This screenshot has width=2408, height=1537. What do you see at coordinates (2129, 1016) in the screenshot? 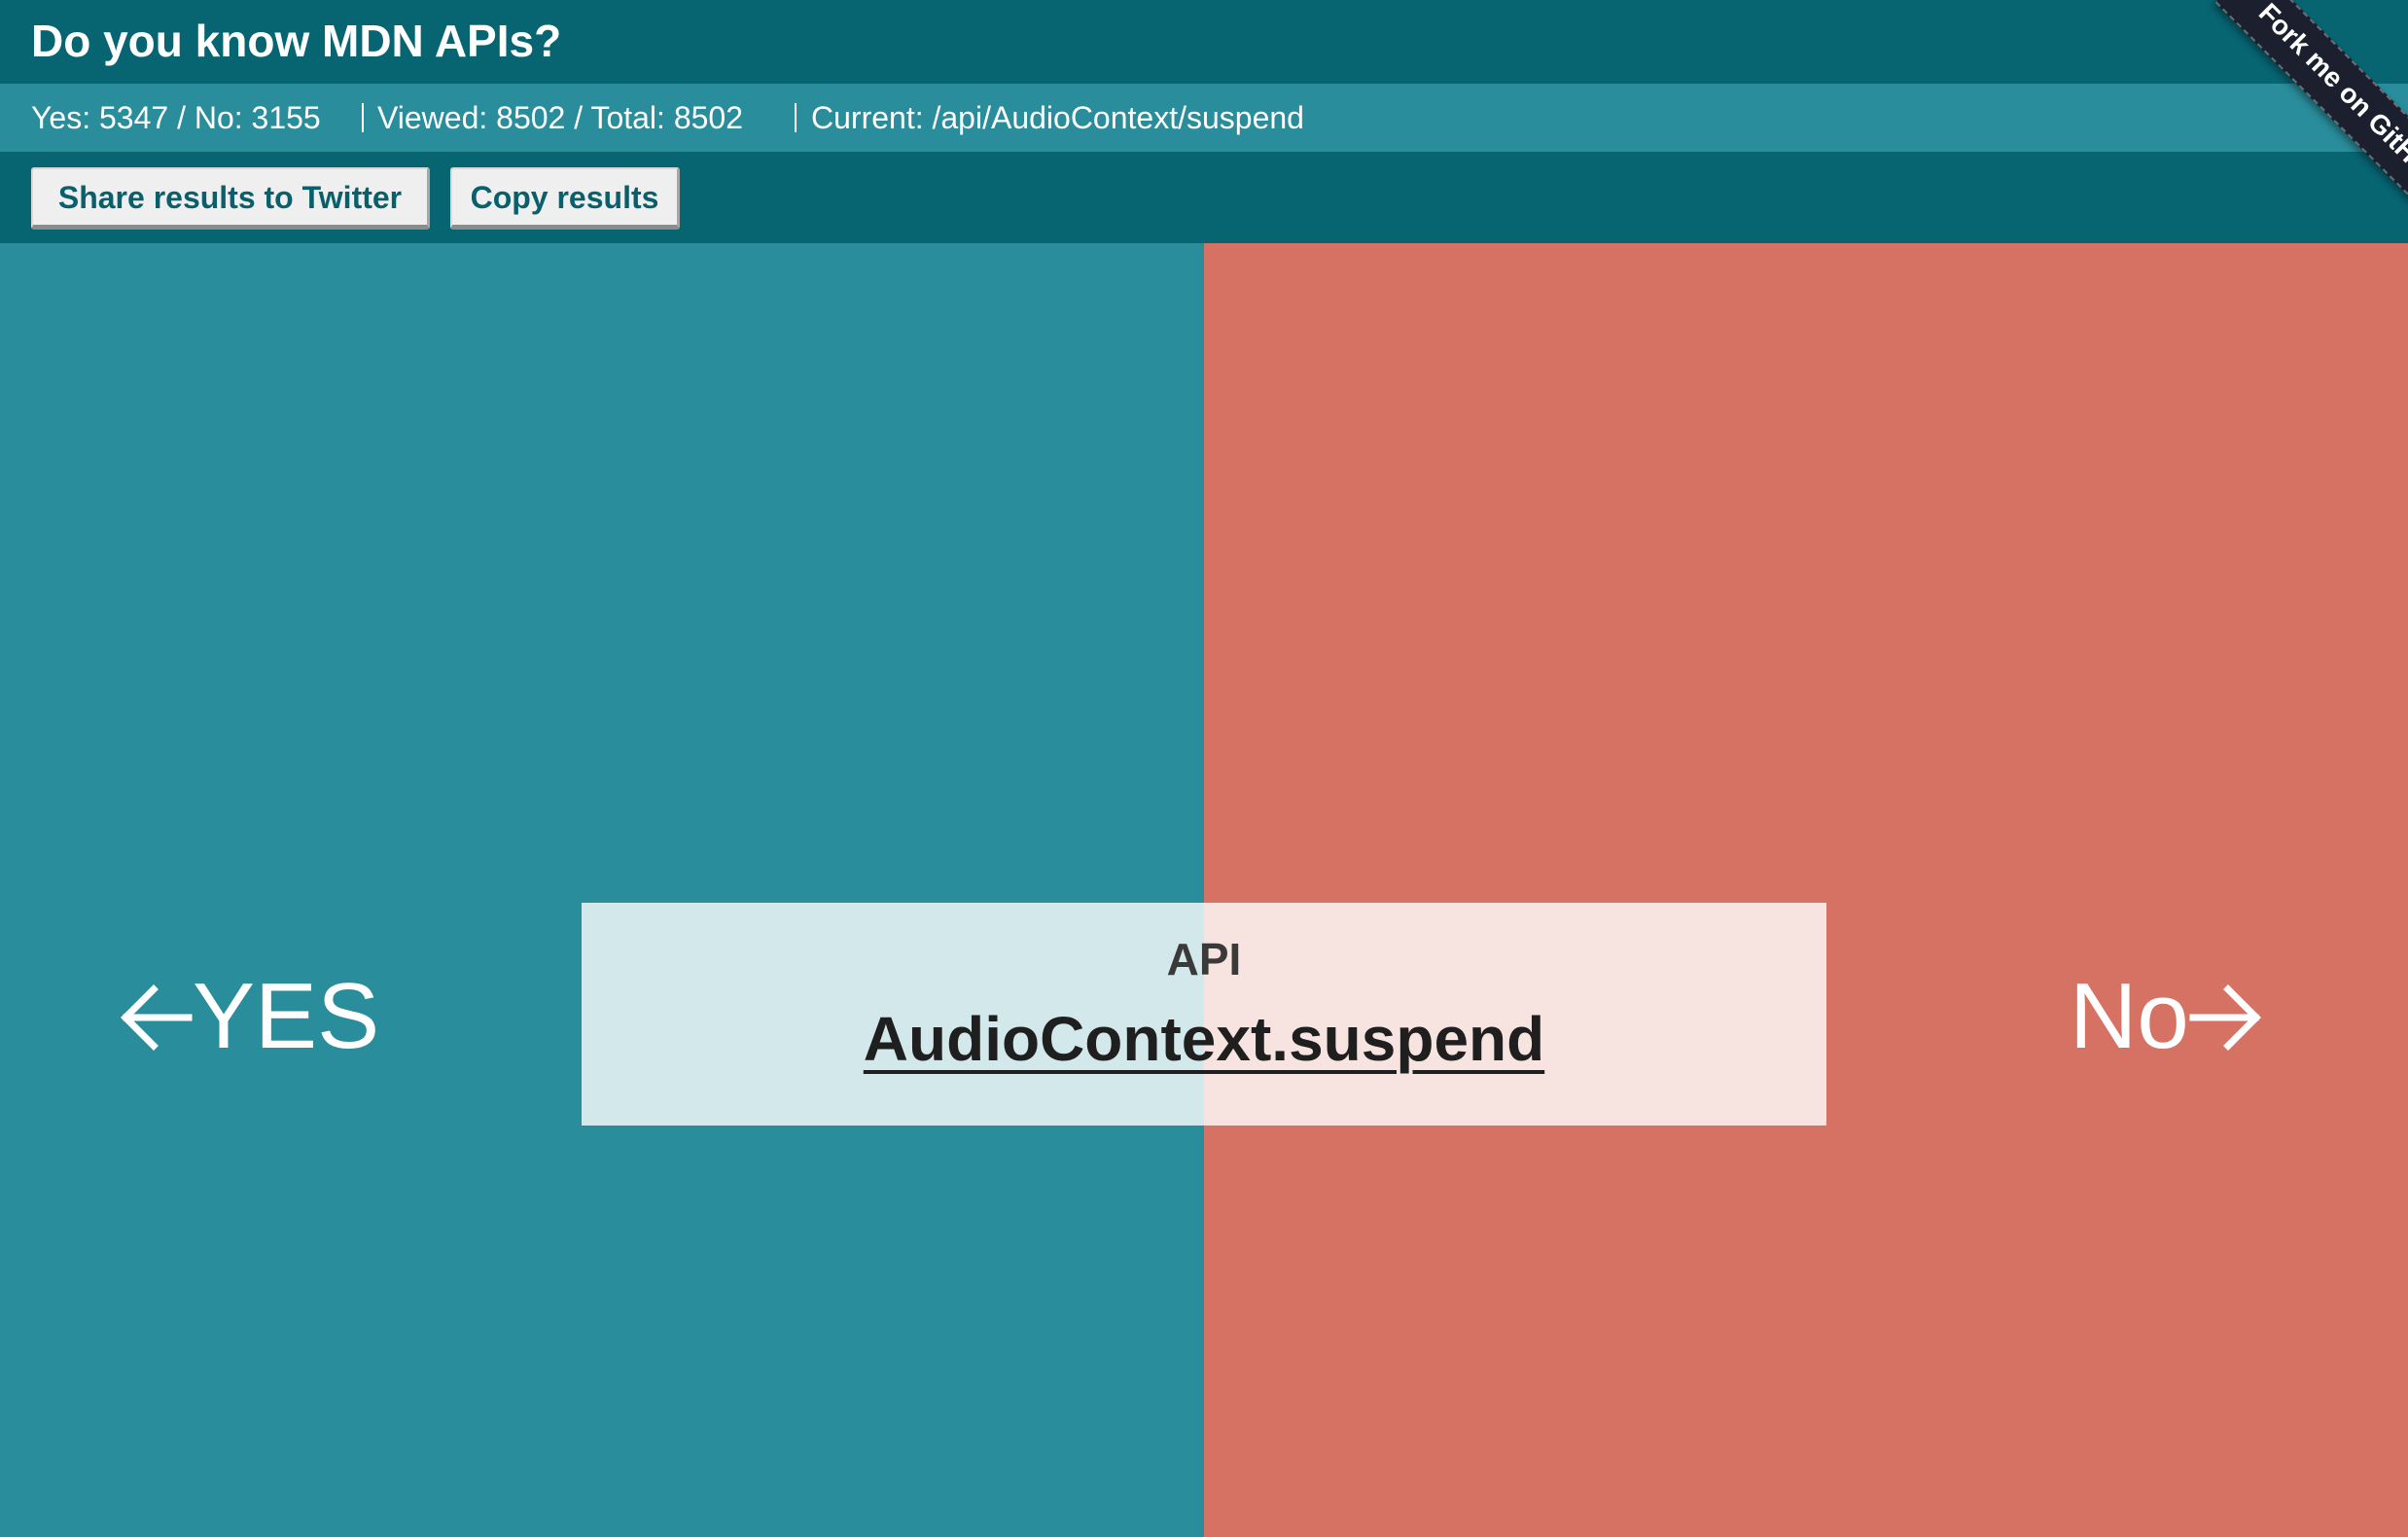
I see `no-label: No` at bounding box center [2129, 1016].